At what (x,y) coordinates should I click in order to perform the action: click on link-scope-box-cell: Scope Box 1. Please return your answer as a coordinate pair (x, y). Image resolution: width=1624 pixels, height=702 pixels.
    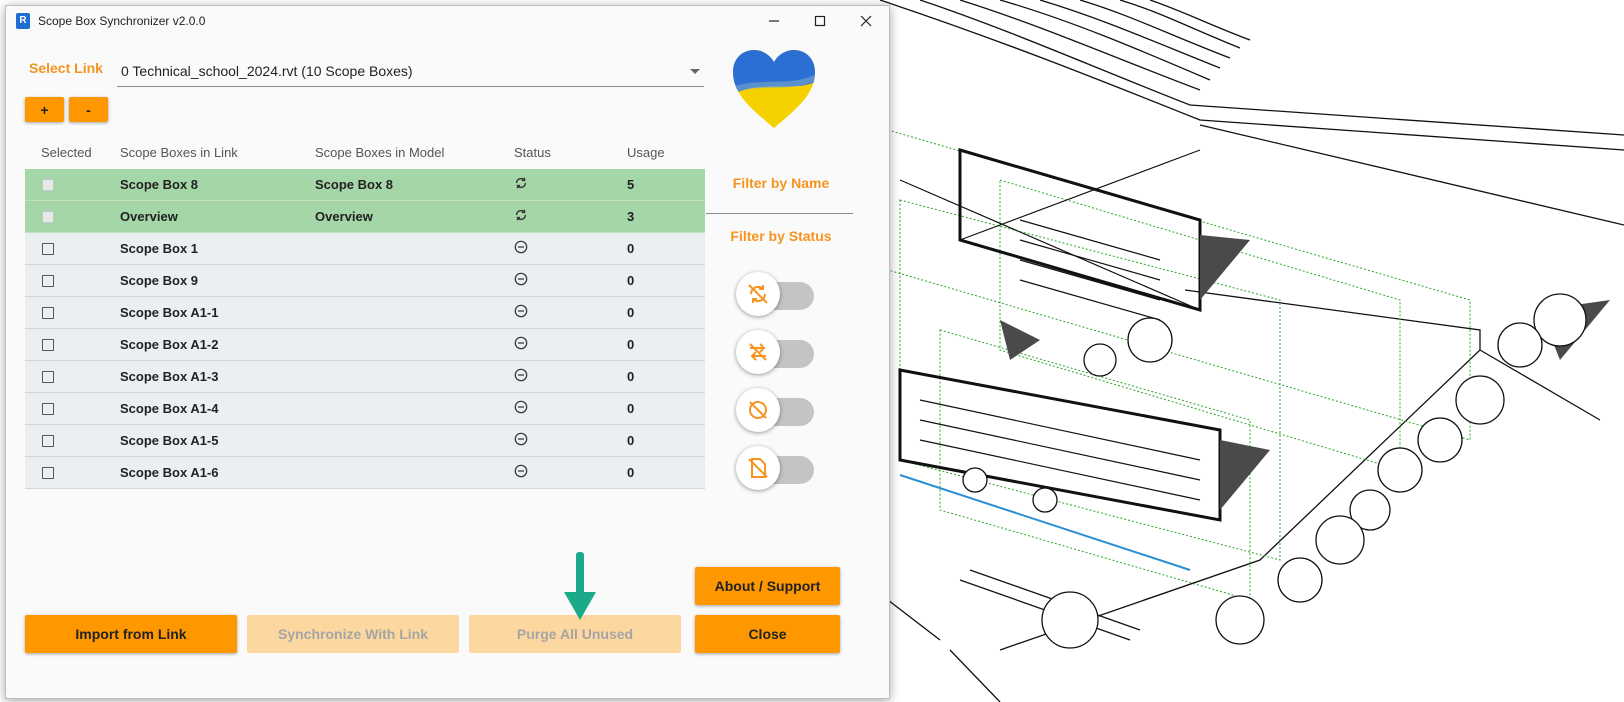
    Looking at the image, I should click on (159, 248).